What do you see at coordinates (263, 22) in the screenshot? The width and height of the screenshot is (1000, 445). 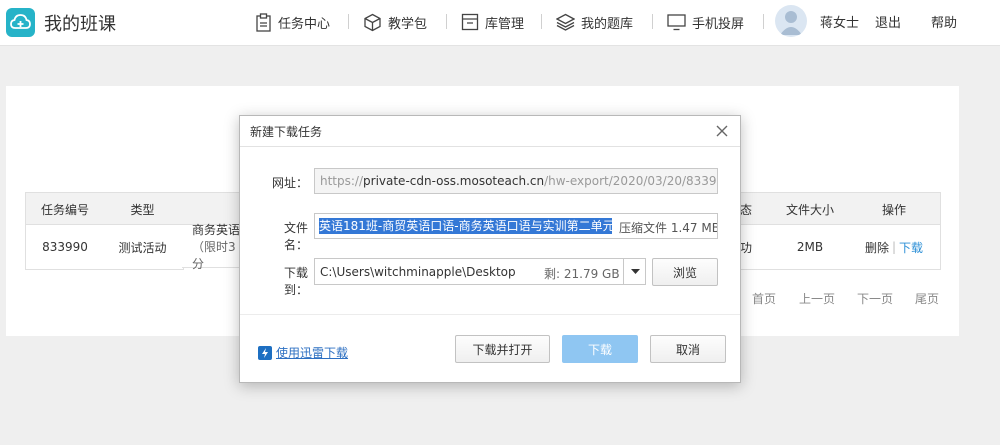 I see `clipboard-icon` at bounding box center [263, 22].